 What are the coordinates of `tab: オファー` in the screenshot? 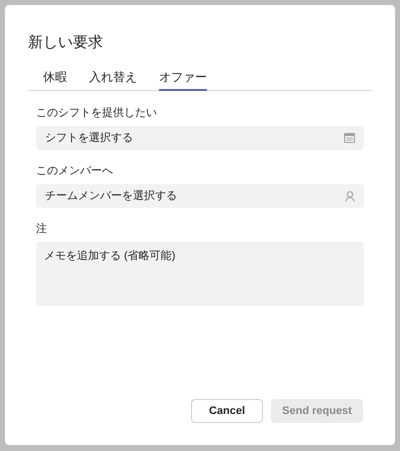 It's located at (183, 79).